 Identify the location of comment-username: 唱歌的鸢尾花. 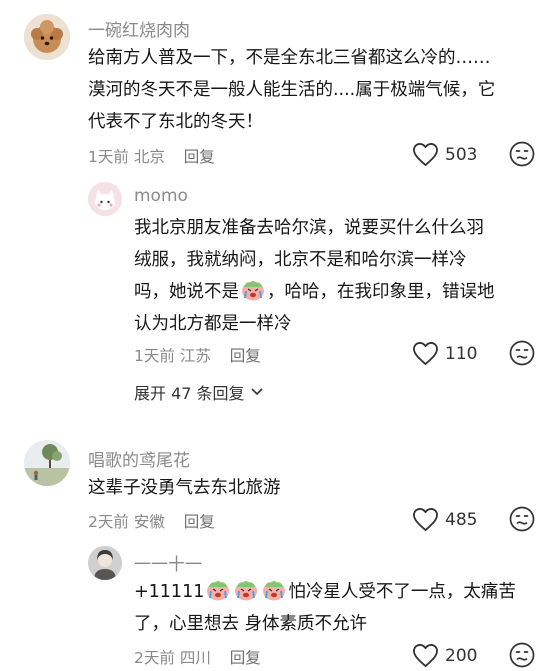
(139, 458).